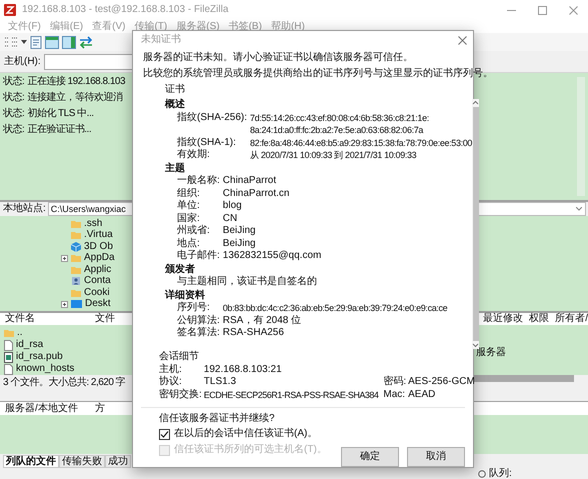 This screenshot has width=588, height=479. I want to click on field-value: 0b:83:bb:dc:4c:c2:36:ab:eb:5e:29:9a:eb:39:79:24:e0:e9:ca:ce, so click(335, 308).